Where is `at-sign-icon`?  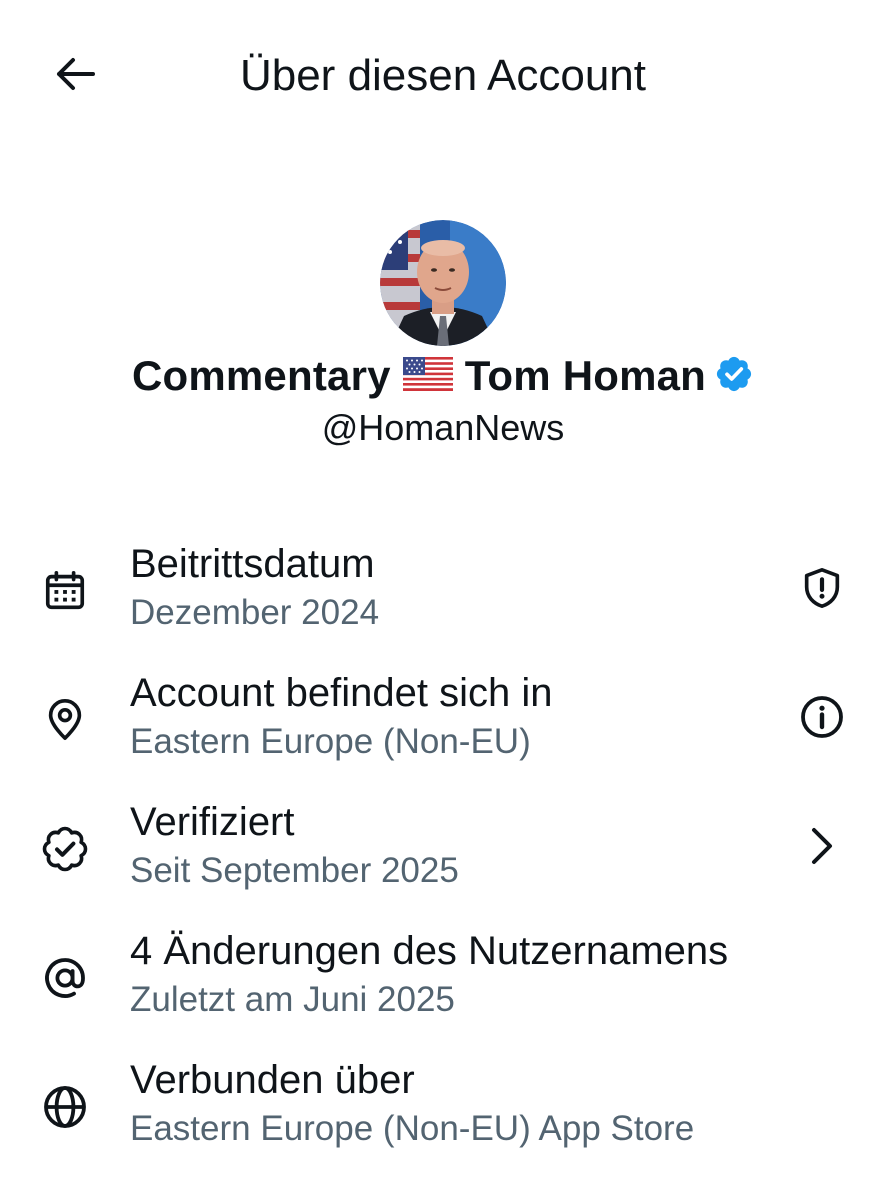 at-sign-icon is located at coordinates (65, 978).